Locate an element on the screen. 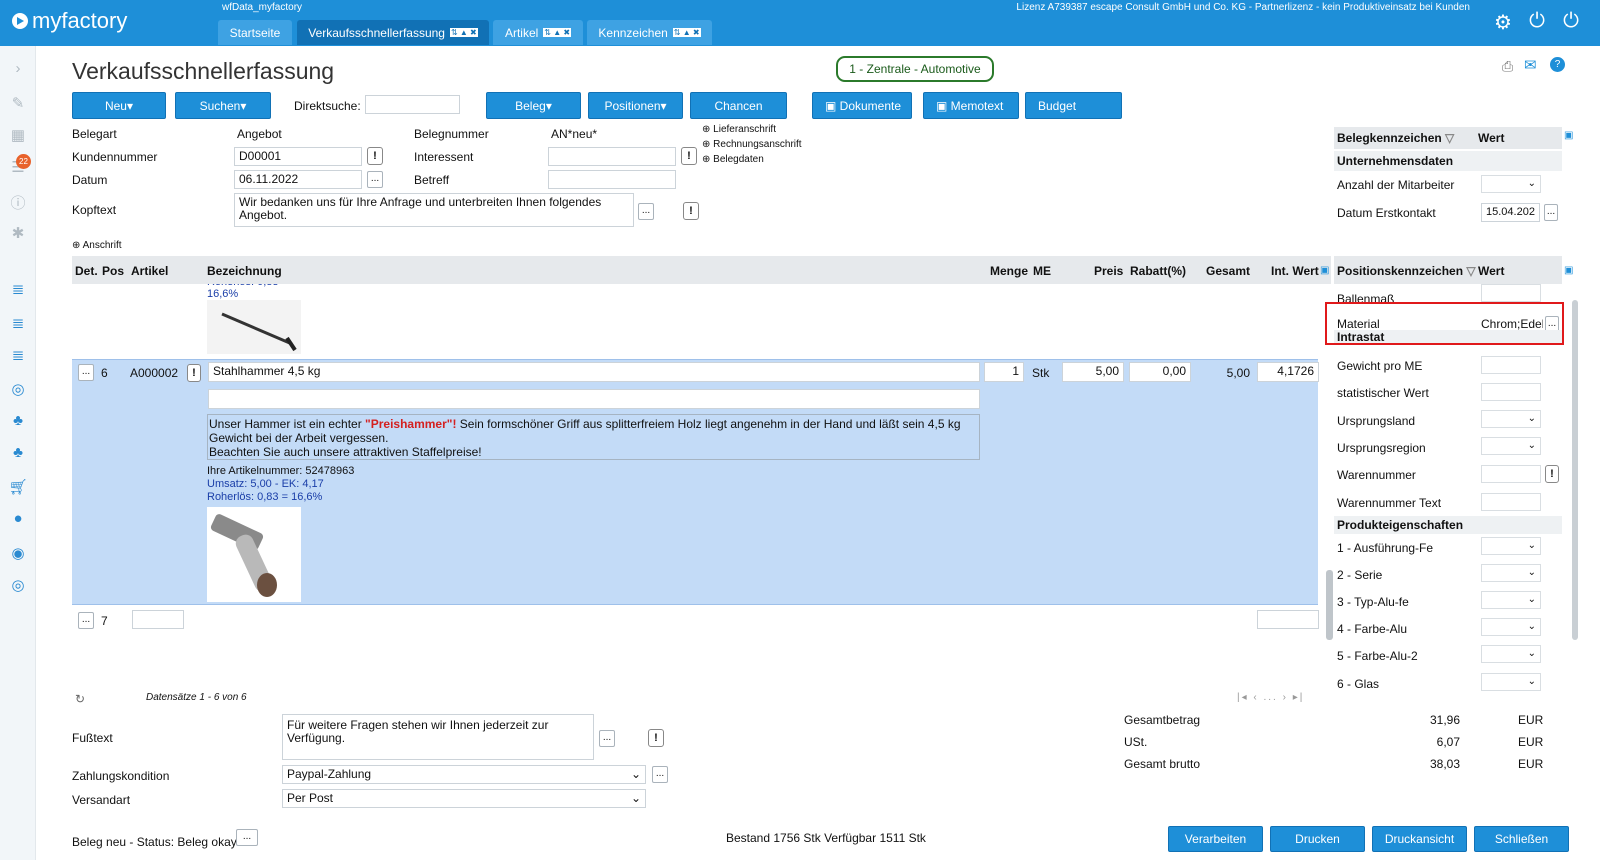 The image size is (1600, 860). beleg-button: Beleg ▾ is located at coordinates (533, 105).